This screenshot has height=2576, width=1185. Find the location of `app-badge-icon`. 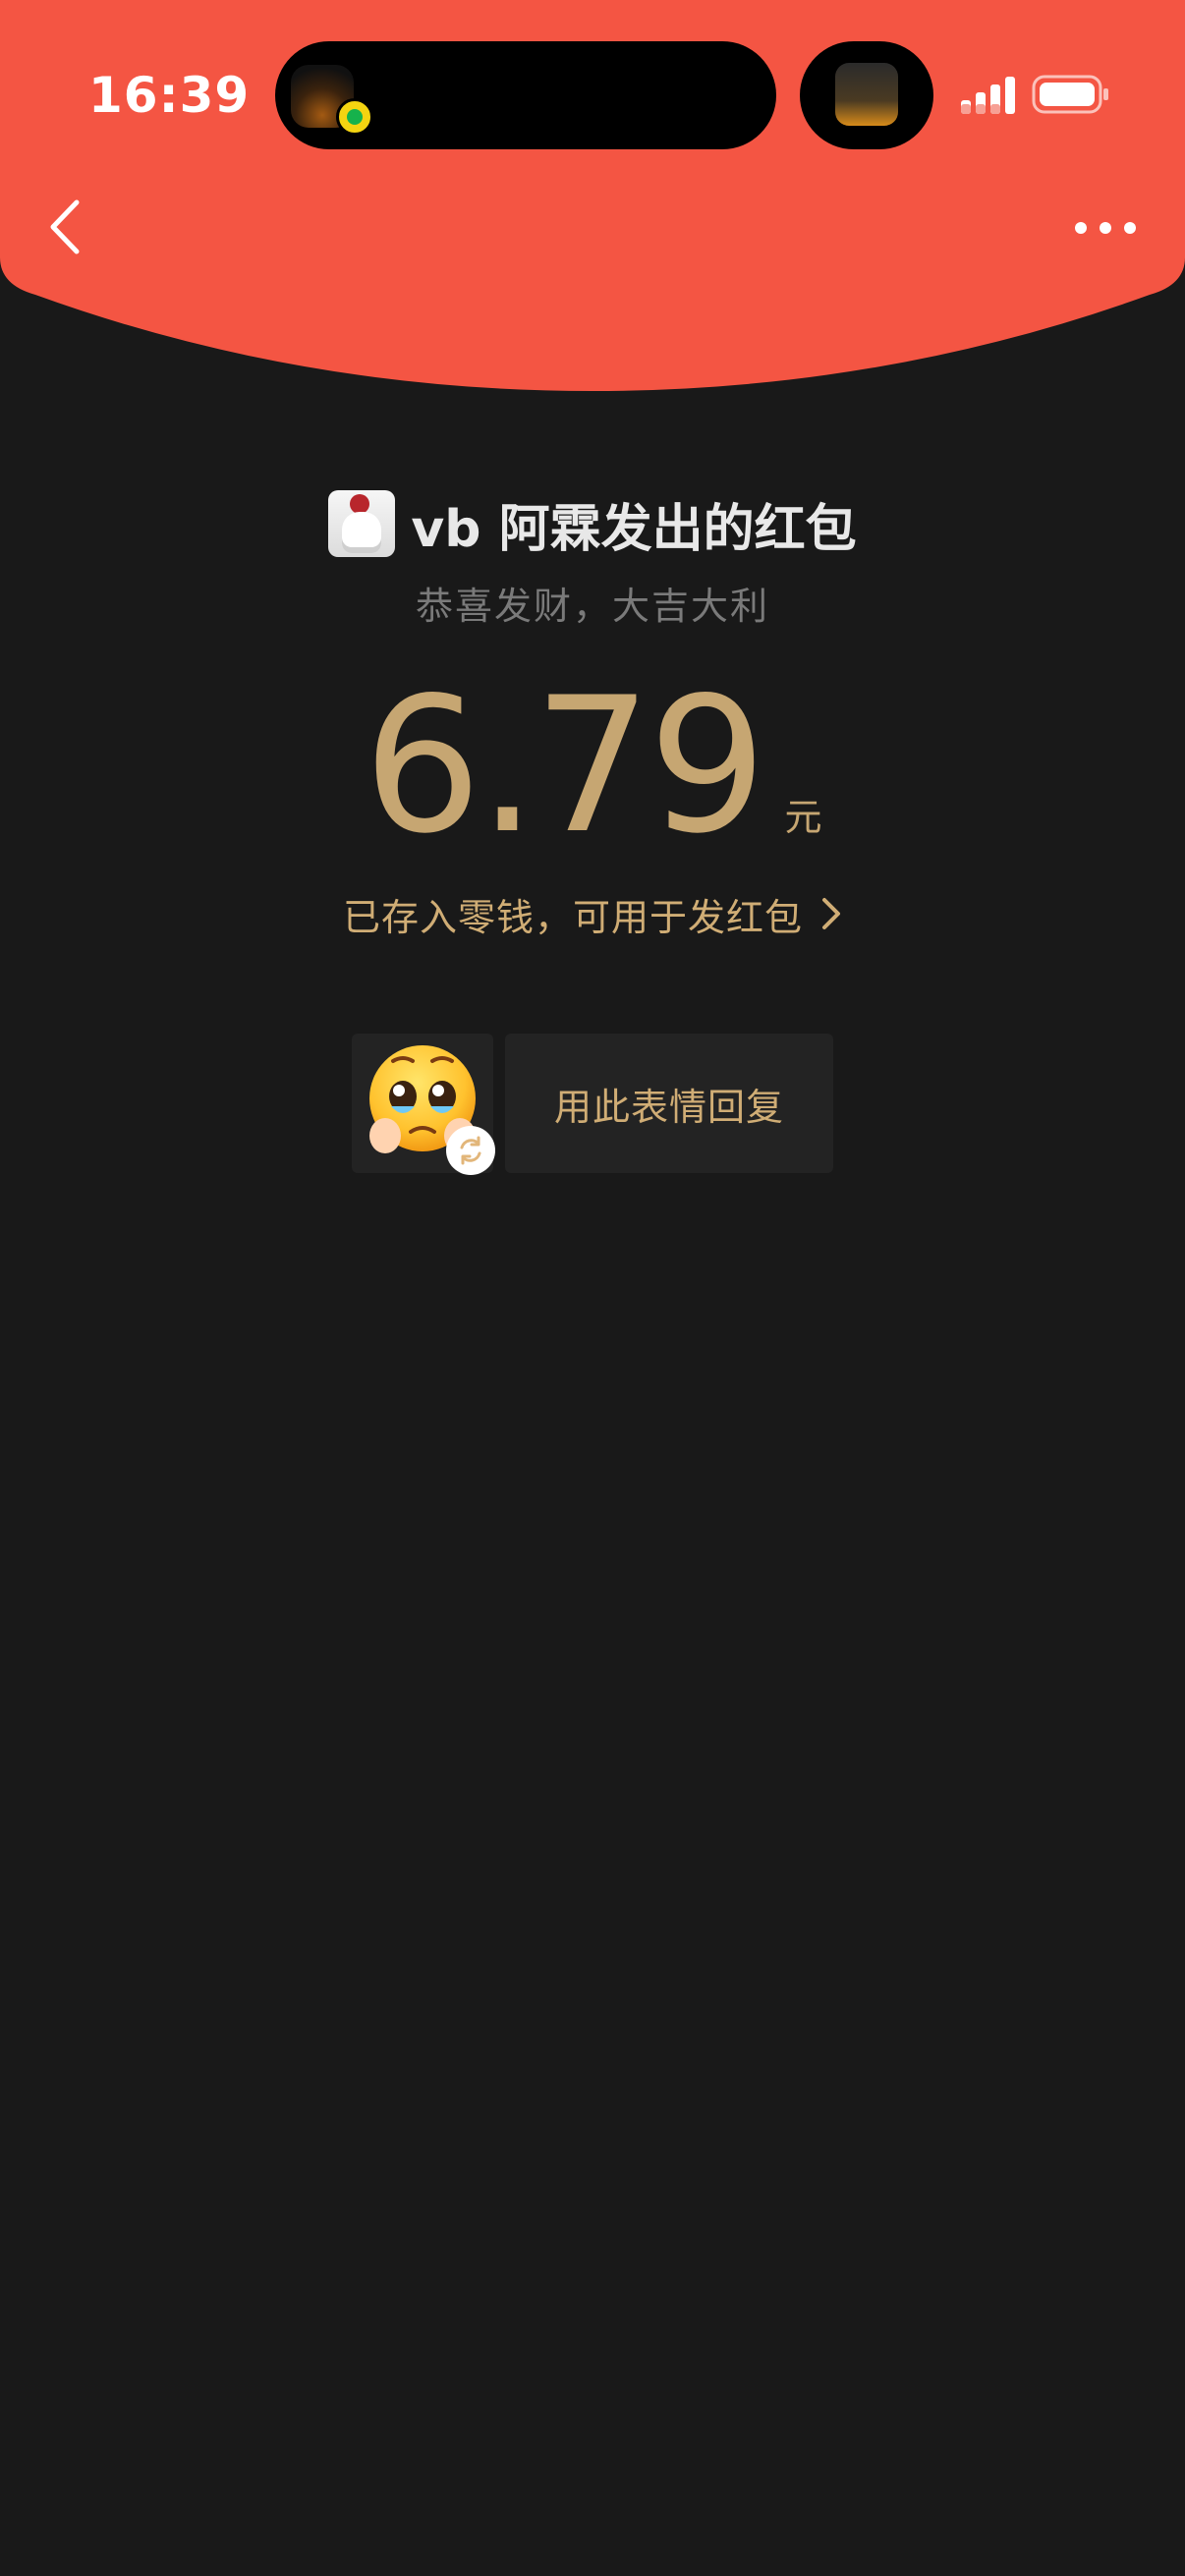

app-badge-icon is located at coordinates (354, 117).